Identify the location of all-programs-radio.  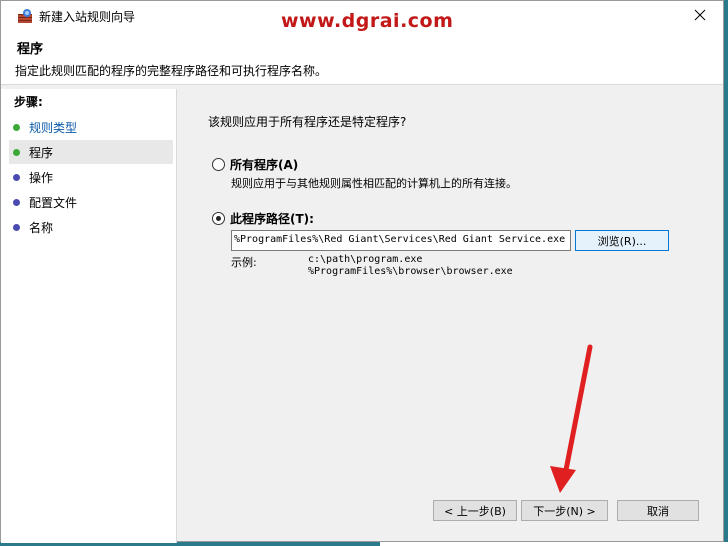
(218, 164).